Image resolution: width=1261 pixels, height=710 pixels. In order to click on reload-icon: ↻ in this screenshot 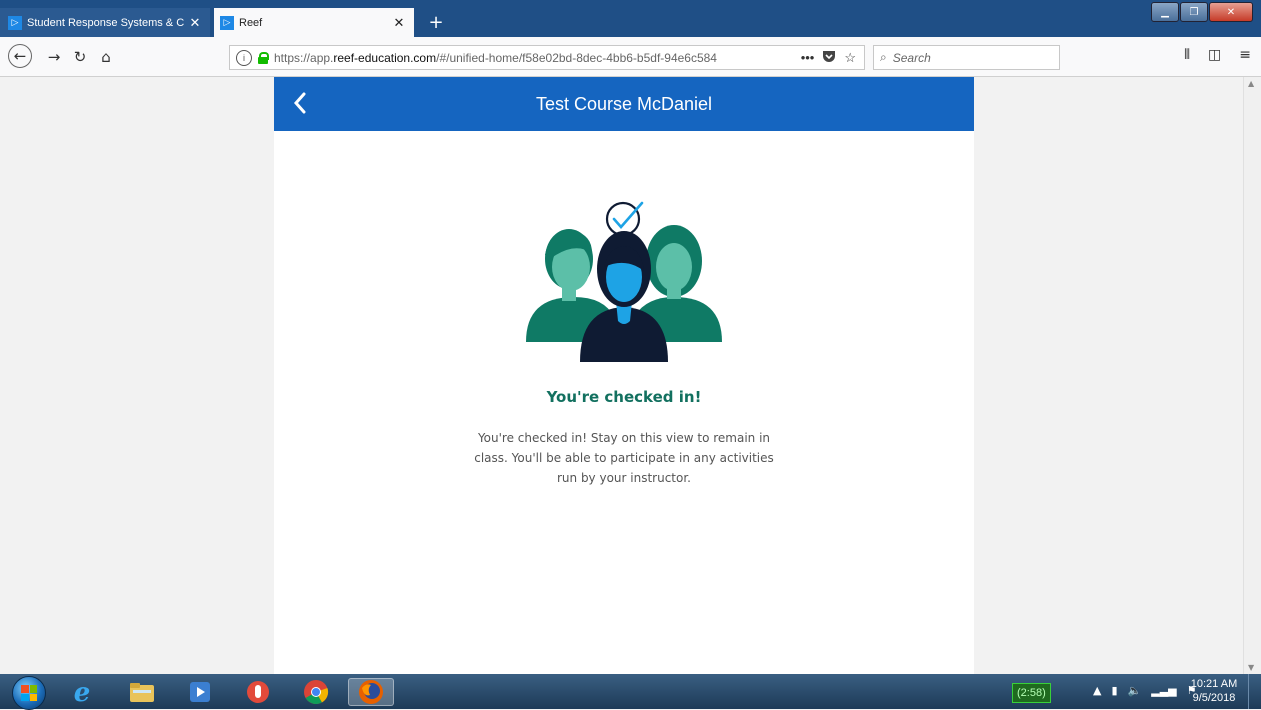, I will do `click(80, 57)`.